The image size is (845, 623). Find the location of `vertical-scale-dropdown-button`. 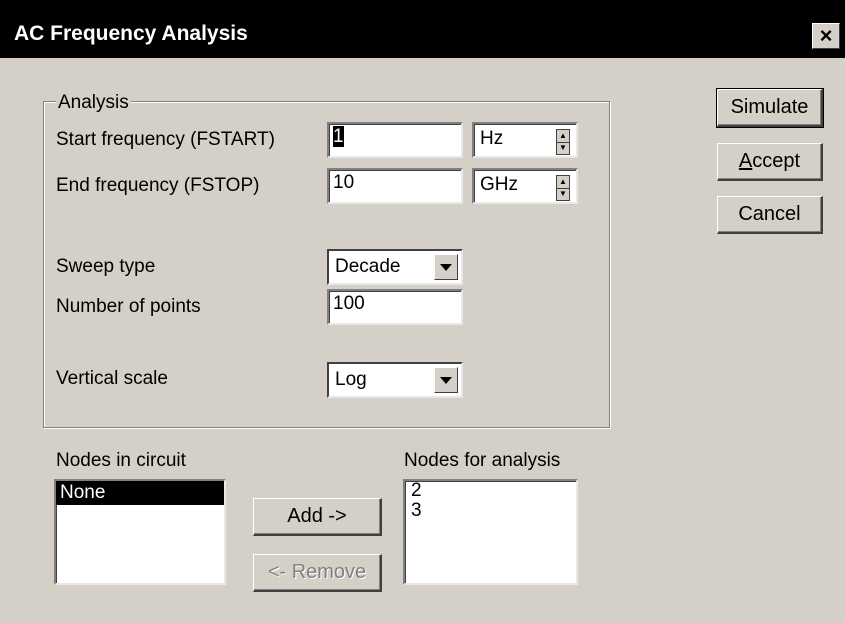

vertical-scale-dropdown-button is located at coordinates (446, 380).